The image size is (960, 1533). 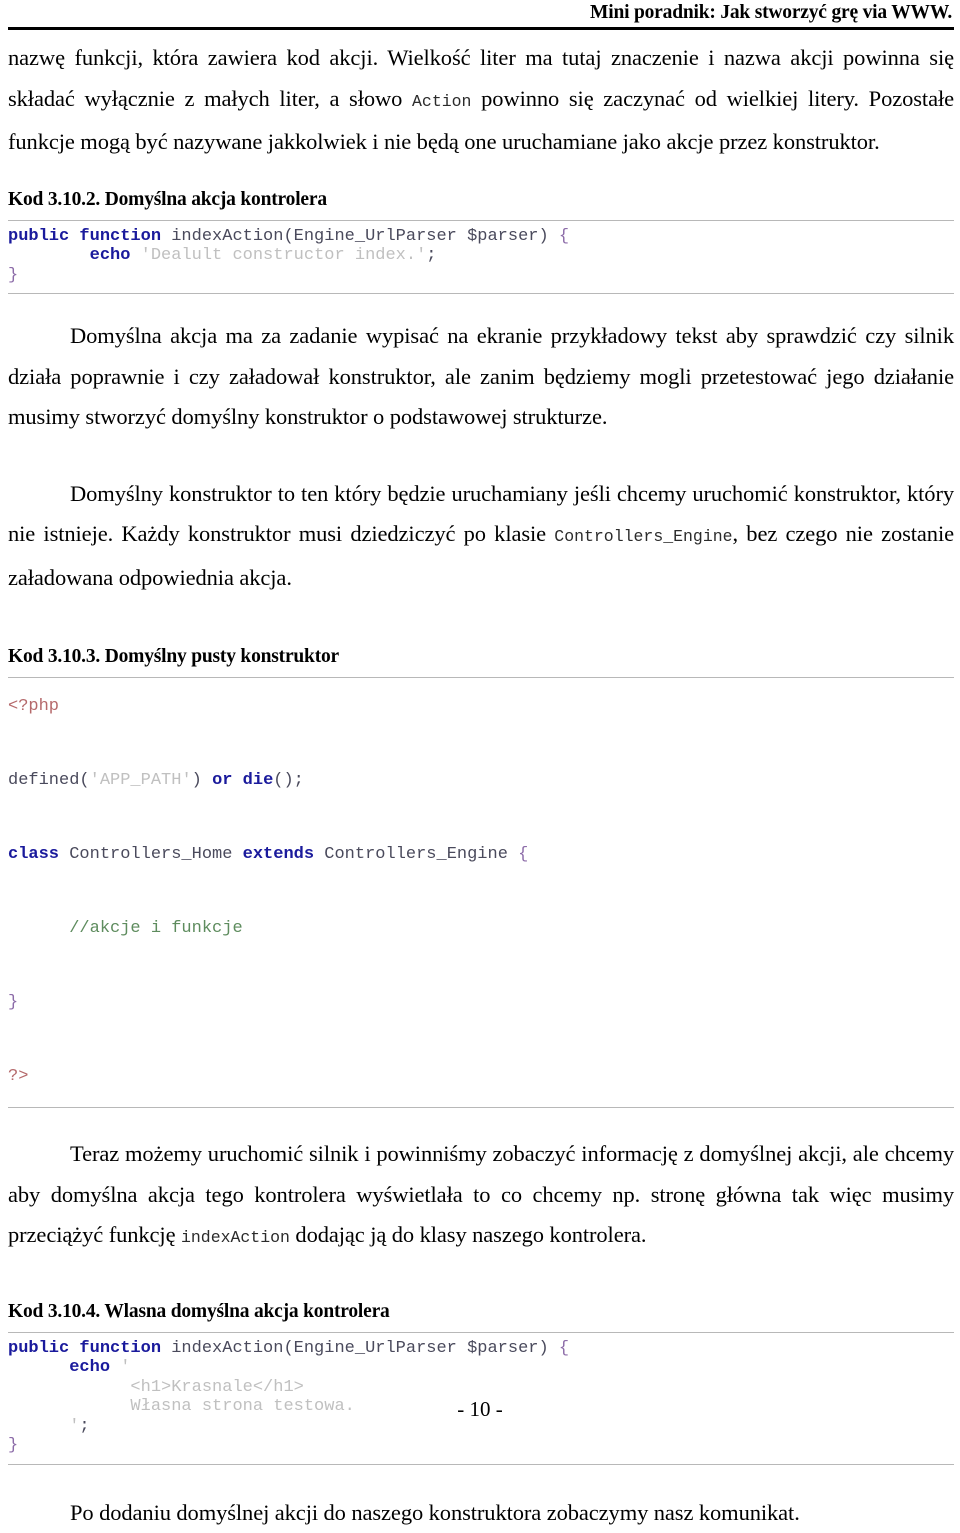 What do you see at coordinates (151, 855) in the screenshot?
I see `code-token: Controllers_Home` at bounding box center [151, 855].